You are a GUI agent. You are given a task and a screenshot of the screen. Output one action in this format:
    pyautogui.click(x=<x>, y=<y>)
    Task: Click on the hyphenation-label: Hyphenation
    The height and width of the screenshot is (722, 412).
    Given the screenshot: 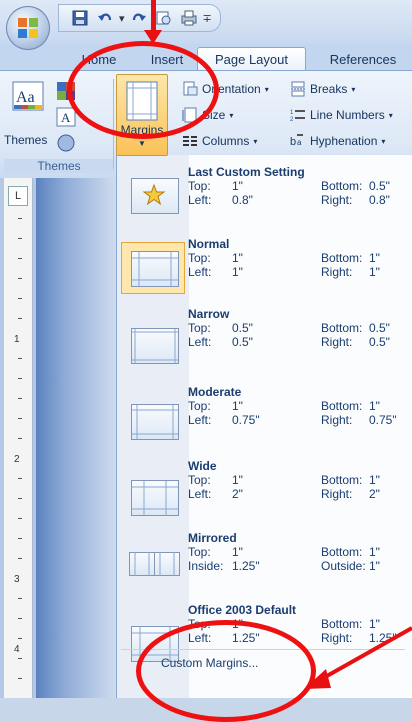 What is the action you would take?
    pyautogui.click(x=344, y=141)
    